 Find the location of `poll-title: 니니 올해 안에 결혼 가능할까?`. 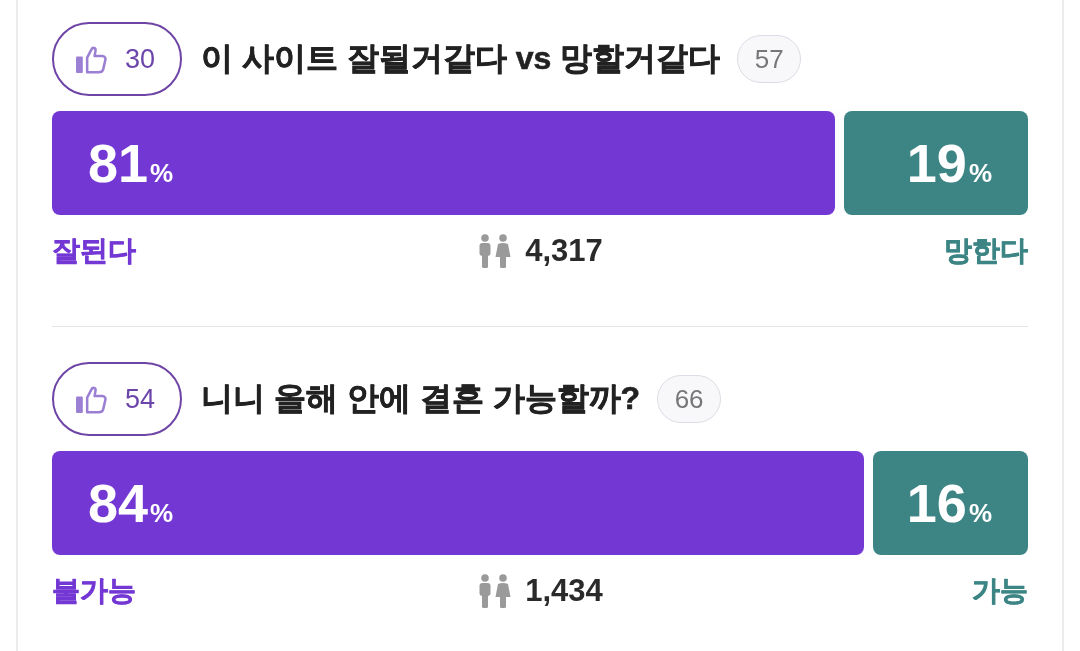

poll-title: 니니 올해 안에 결혼 가능할까? is located at coordinates (421, 398).